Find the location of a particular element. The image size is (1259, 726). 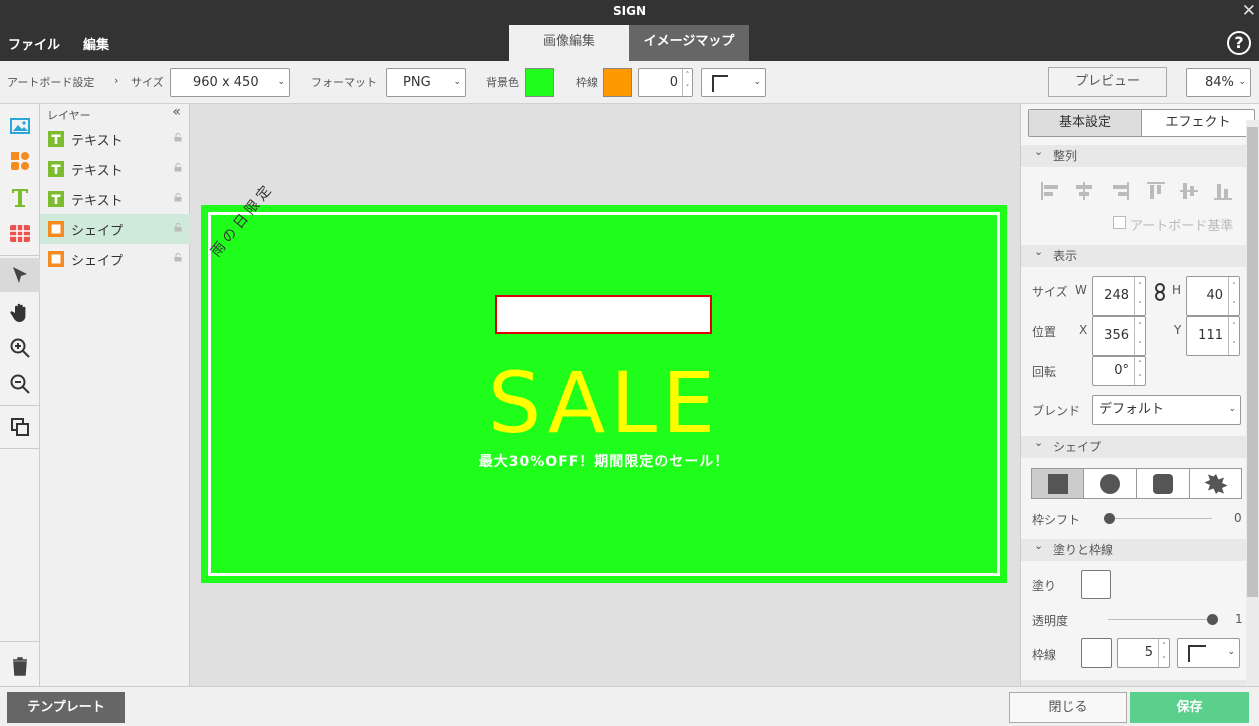

opacity-slider-thumb is located at coordinates (1212, 619).